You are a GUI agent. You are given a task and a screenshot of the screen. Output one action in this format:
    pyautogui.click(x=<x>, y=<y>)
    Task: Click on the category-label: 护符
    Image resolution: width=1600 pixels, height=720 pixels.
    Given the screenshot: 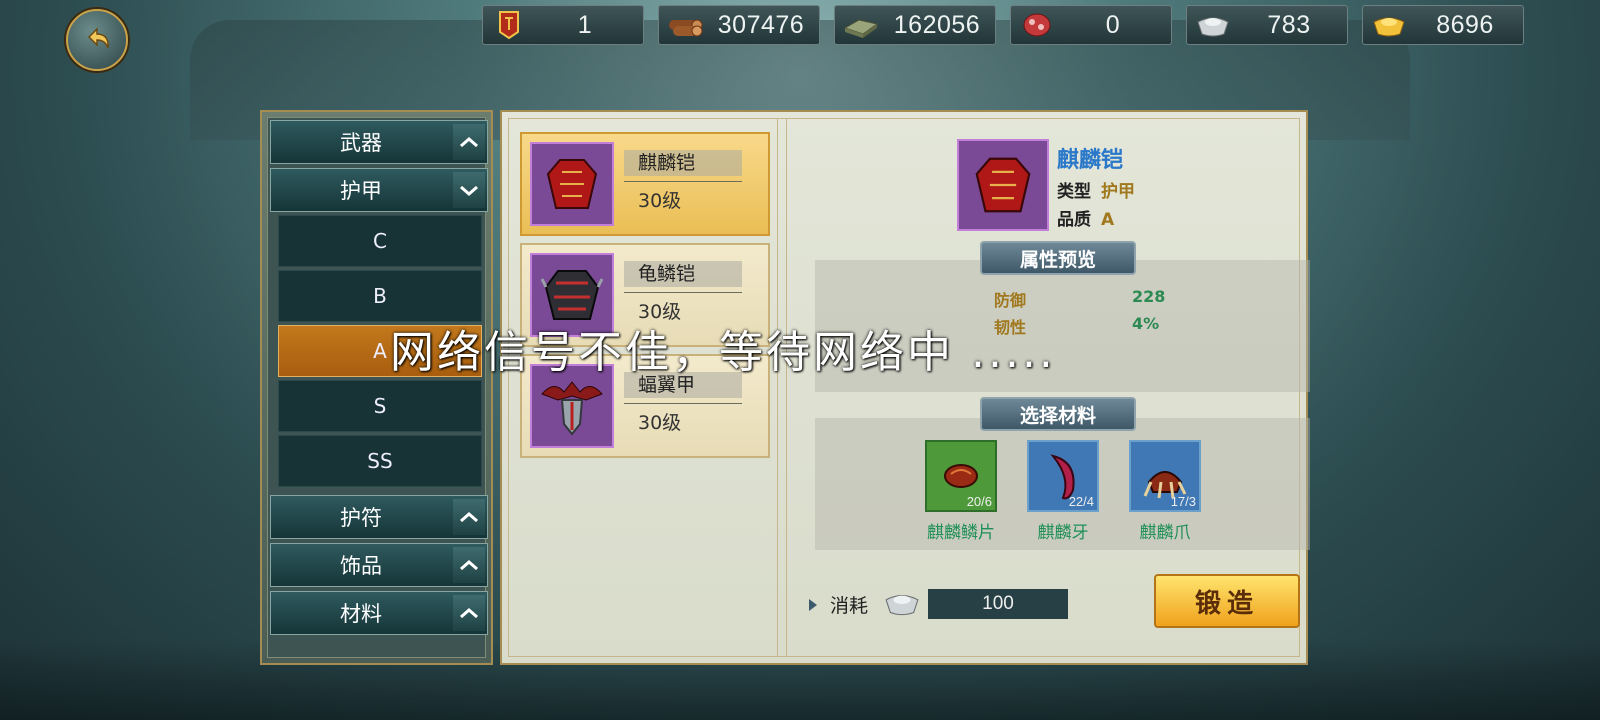 What is the action you would take?
    pyautogui.click(x=361, y=518)
    